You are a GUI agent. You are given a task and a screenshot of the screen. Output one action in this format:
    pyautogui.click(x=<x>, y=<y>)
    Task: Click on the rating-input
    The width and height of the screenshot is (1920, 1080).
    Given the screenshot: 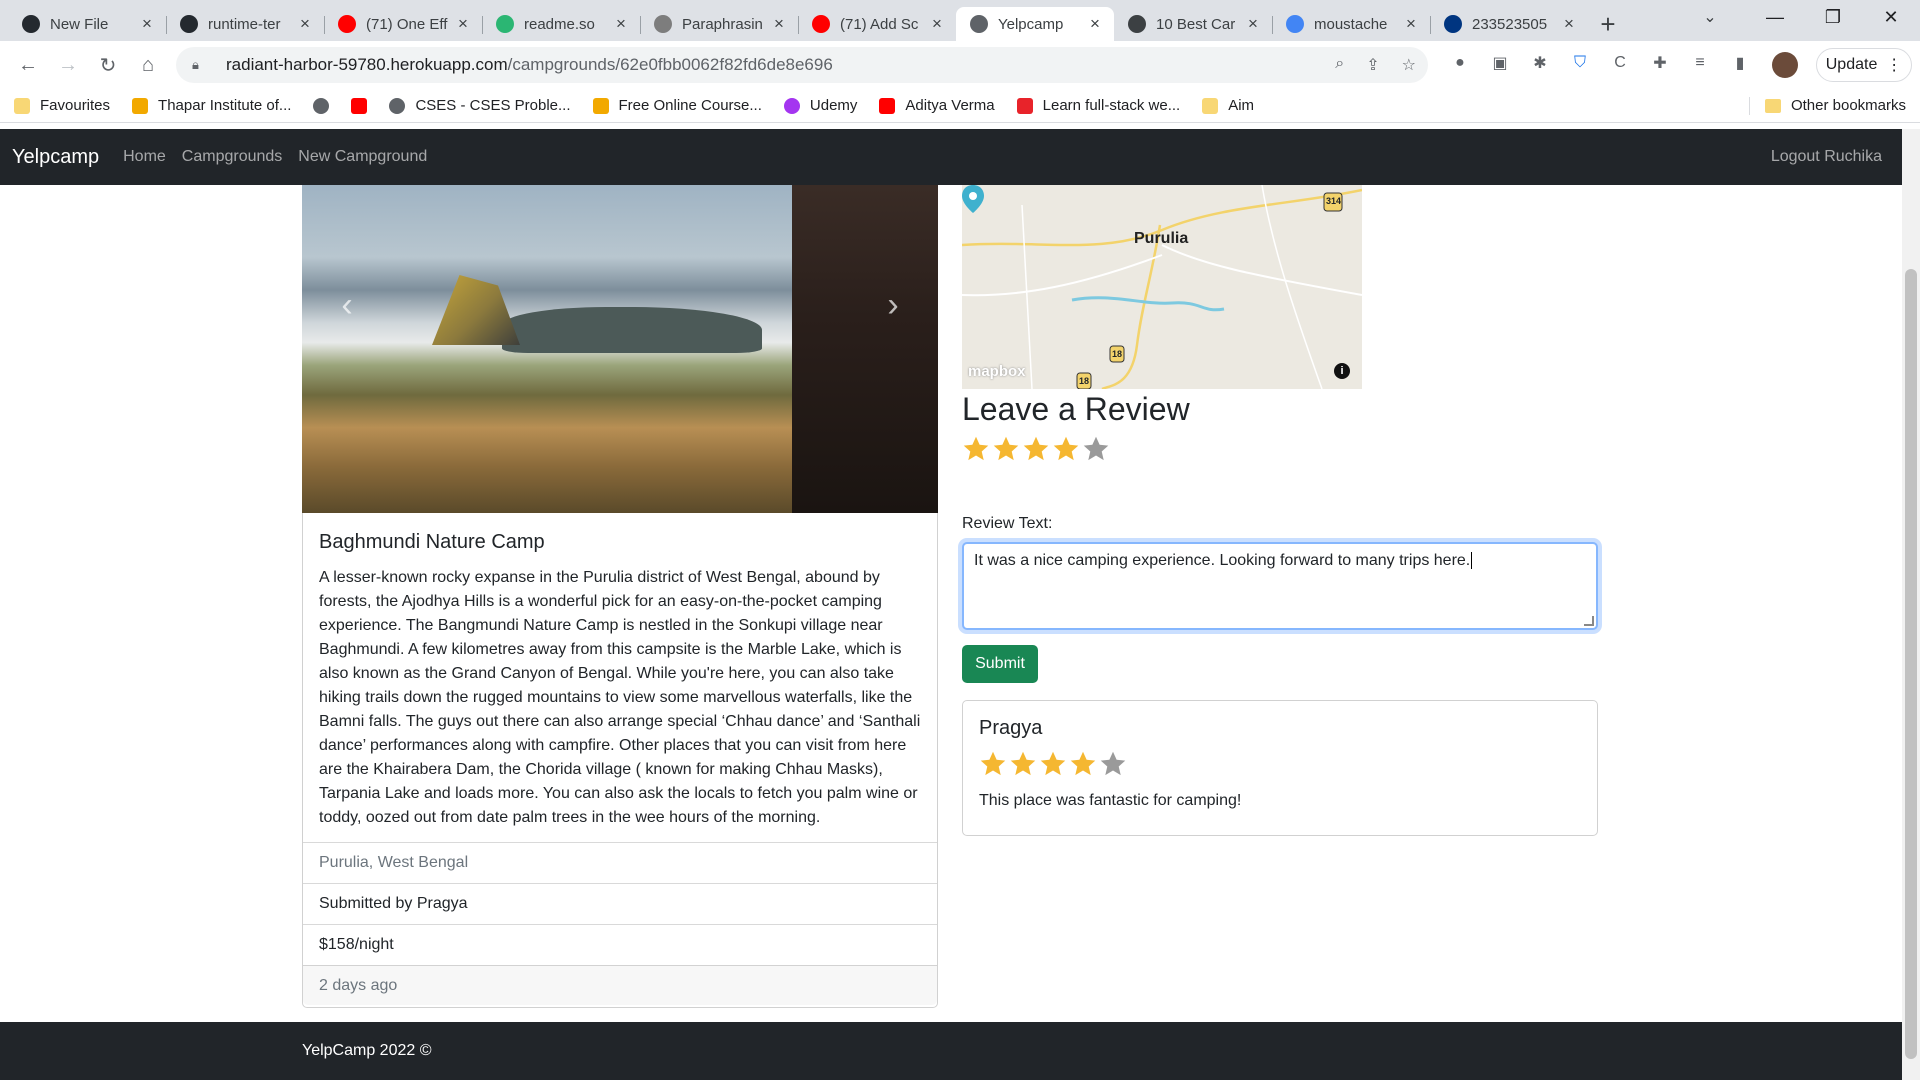 What is the action you would take?
    pyautogui.click(x=1036, y=449)
    